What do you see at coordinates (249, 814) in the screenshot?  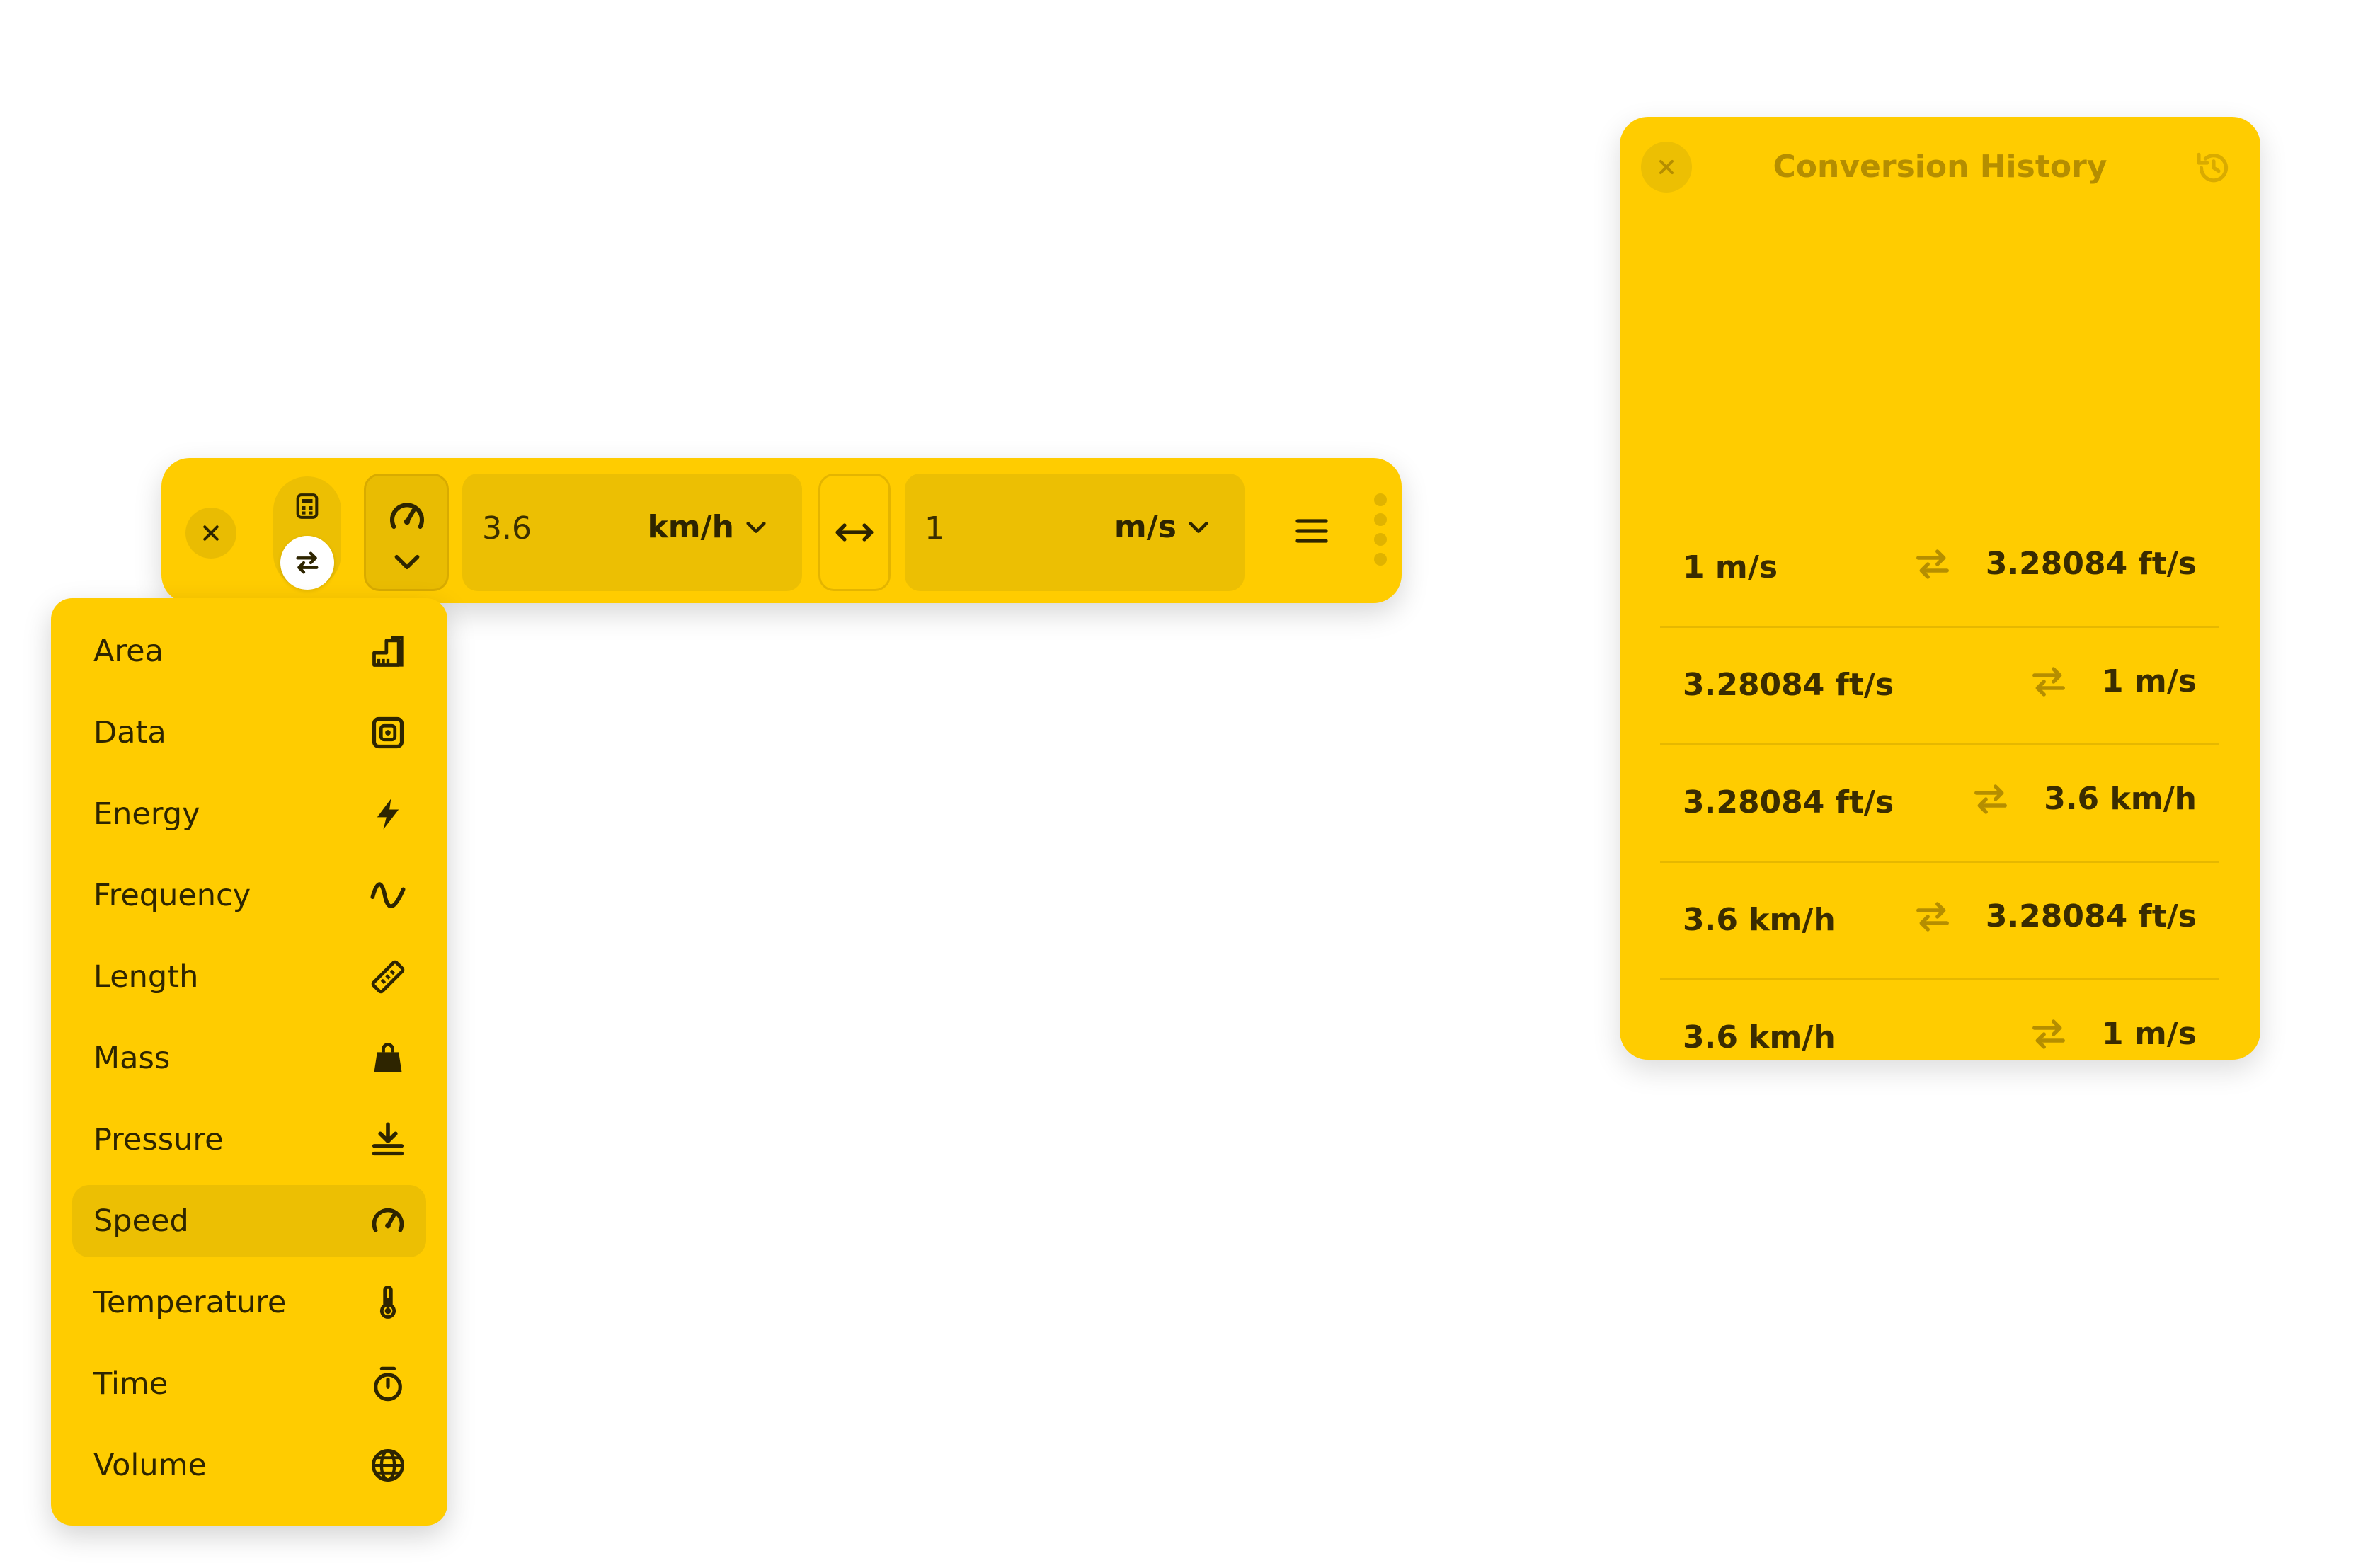 I see `category-item-energy: Energy` at bounding box center [249, 814].